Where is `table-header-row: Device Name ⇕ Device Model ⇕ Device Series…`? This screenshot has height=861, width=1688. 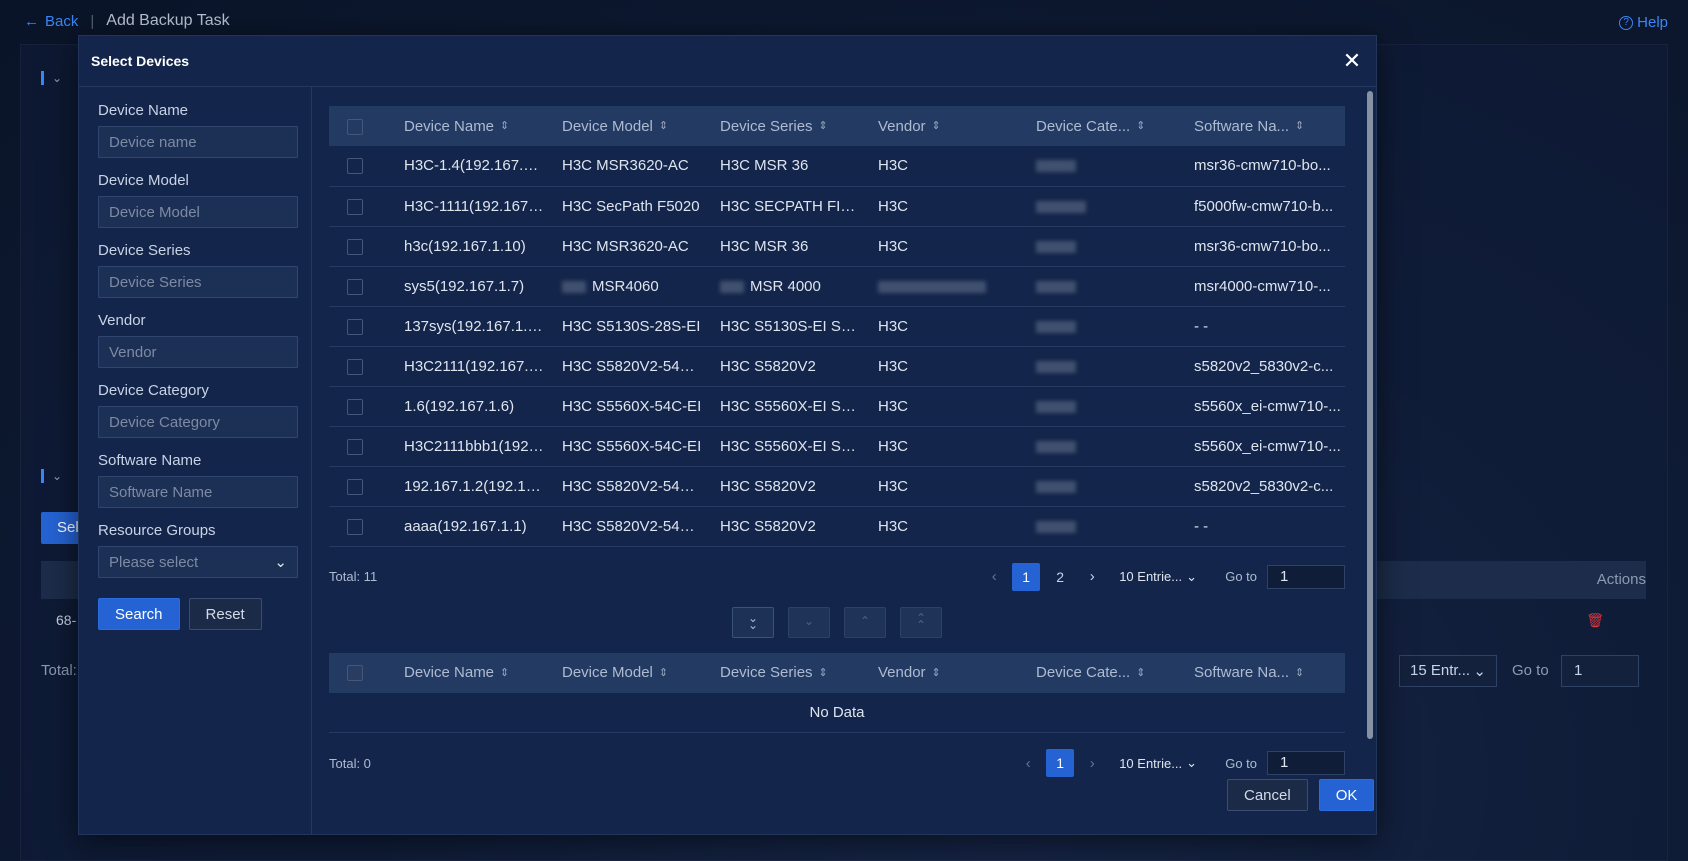
table-header-row: Device Name ⇕ Device Model ⇕ Device Series… is located at coordinates (837, 672).